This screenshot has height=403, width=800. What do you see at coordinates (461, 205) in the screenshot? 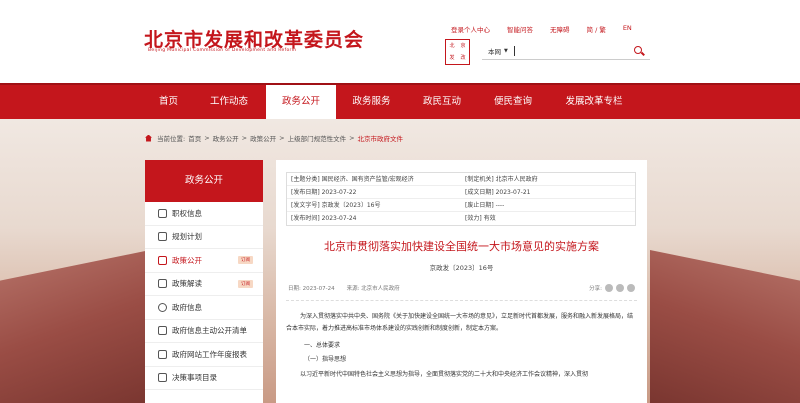
I see `meta-row: [发文字号] 京政发〔2023〕16号 [废止日期] ----` at bounding box center [461, 205].